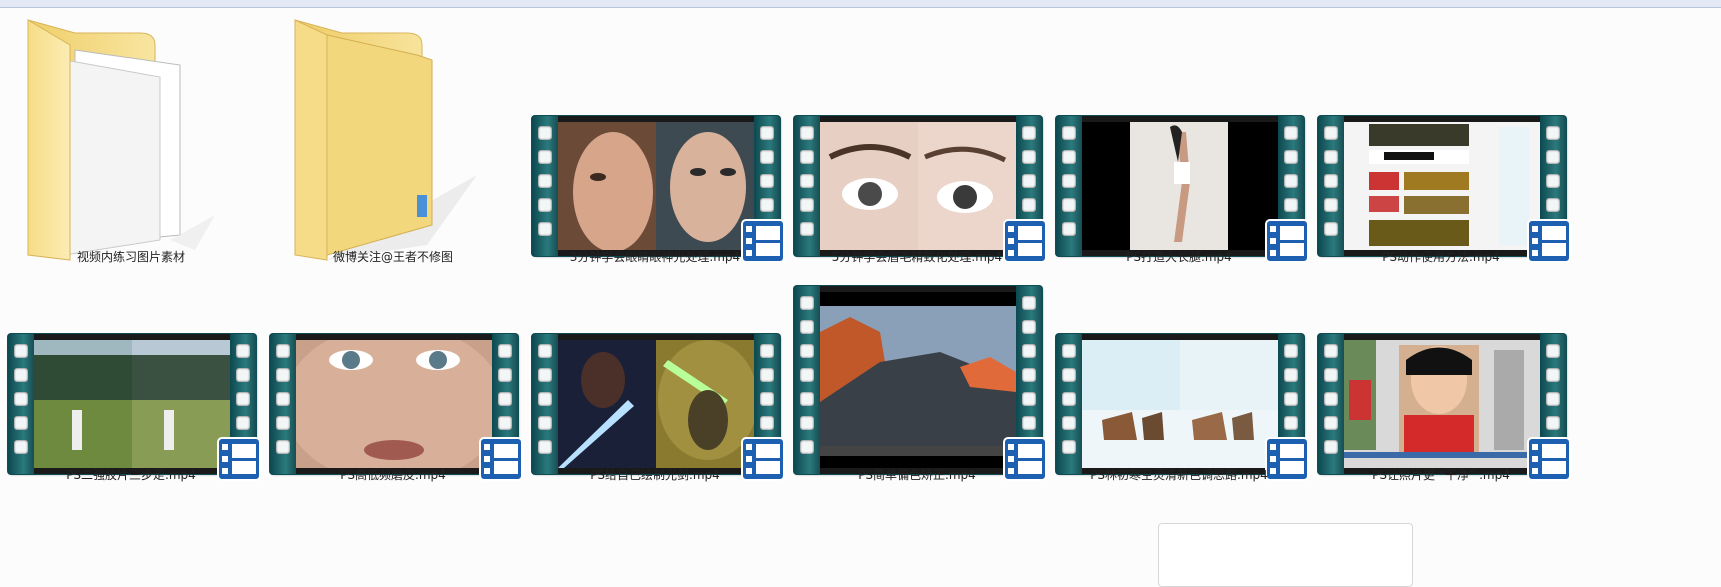 The width and height of the screenshot is (1721, 587). I want to click on item-label: PS打造大长腿.mp4, so click(1179, 257).